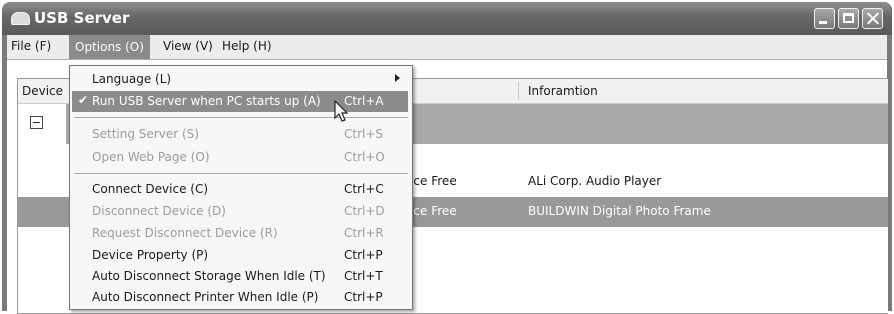 The width and height of the screenshot is (894, 314). What do you see at coordinates (364, 233) in the screenshot?
I see `menu-item-shortcut: Ctrl+R` at bounding box center [364, 233].